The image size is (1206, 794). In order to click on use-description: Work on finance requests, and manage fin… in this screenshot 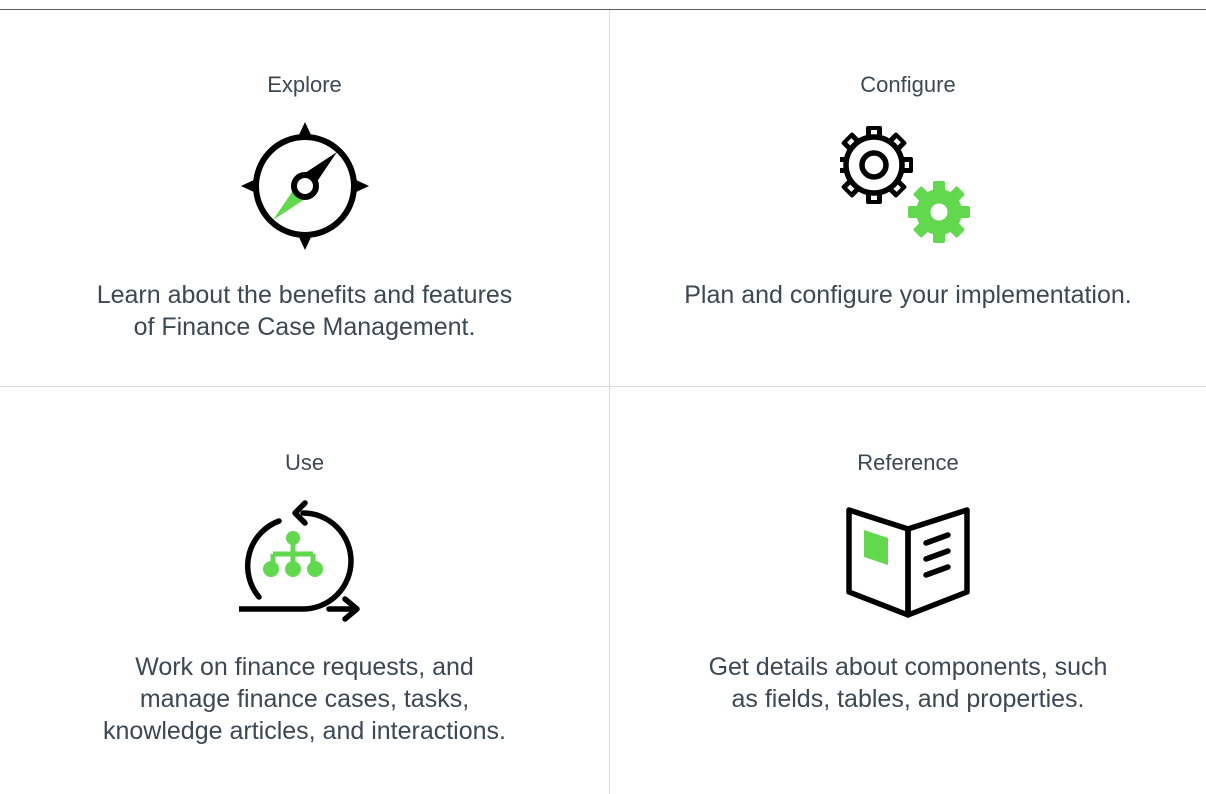, I will do `click(304, 699)`.